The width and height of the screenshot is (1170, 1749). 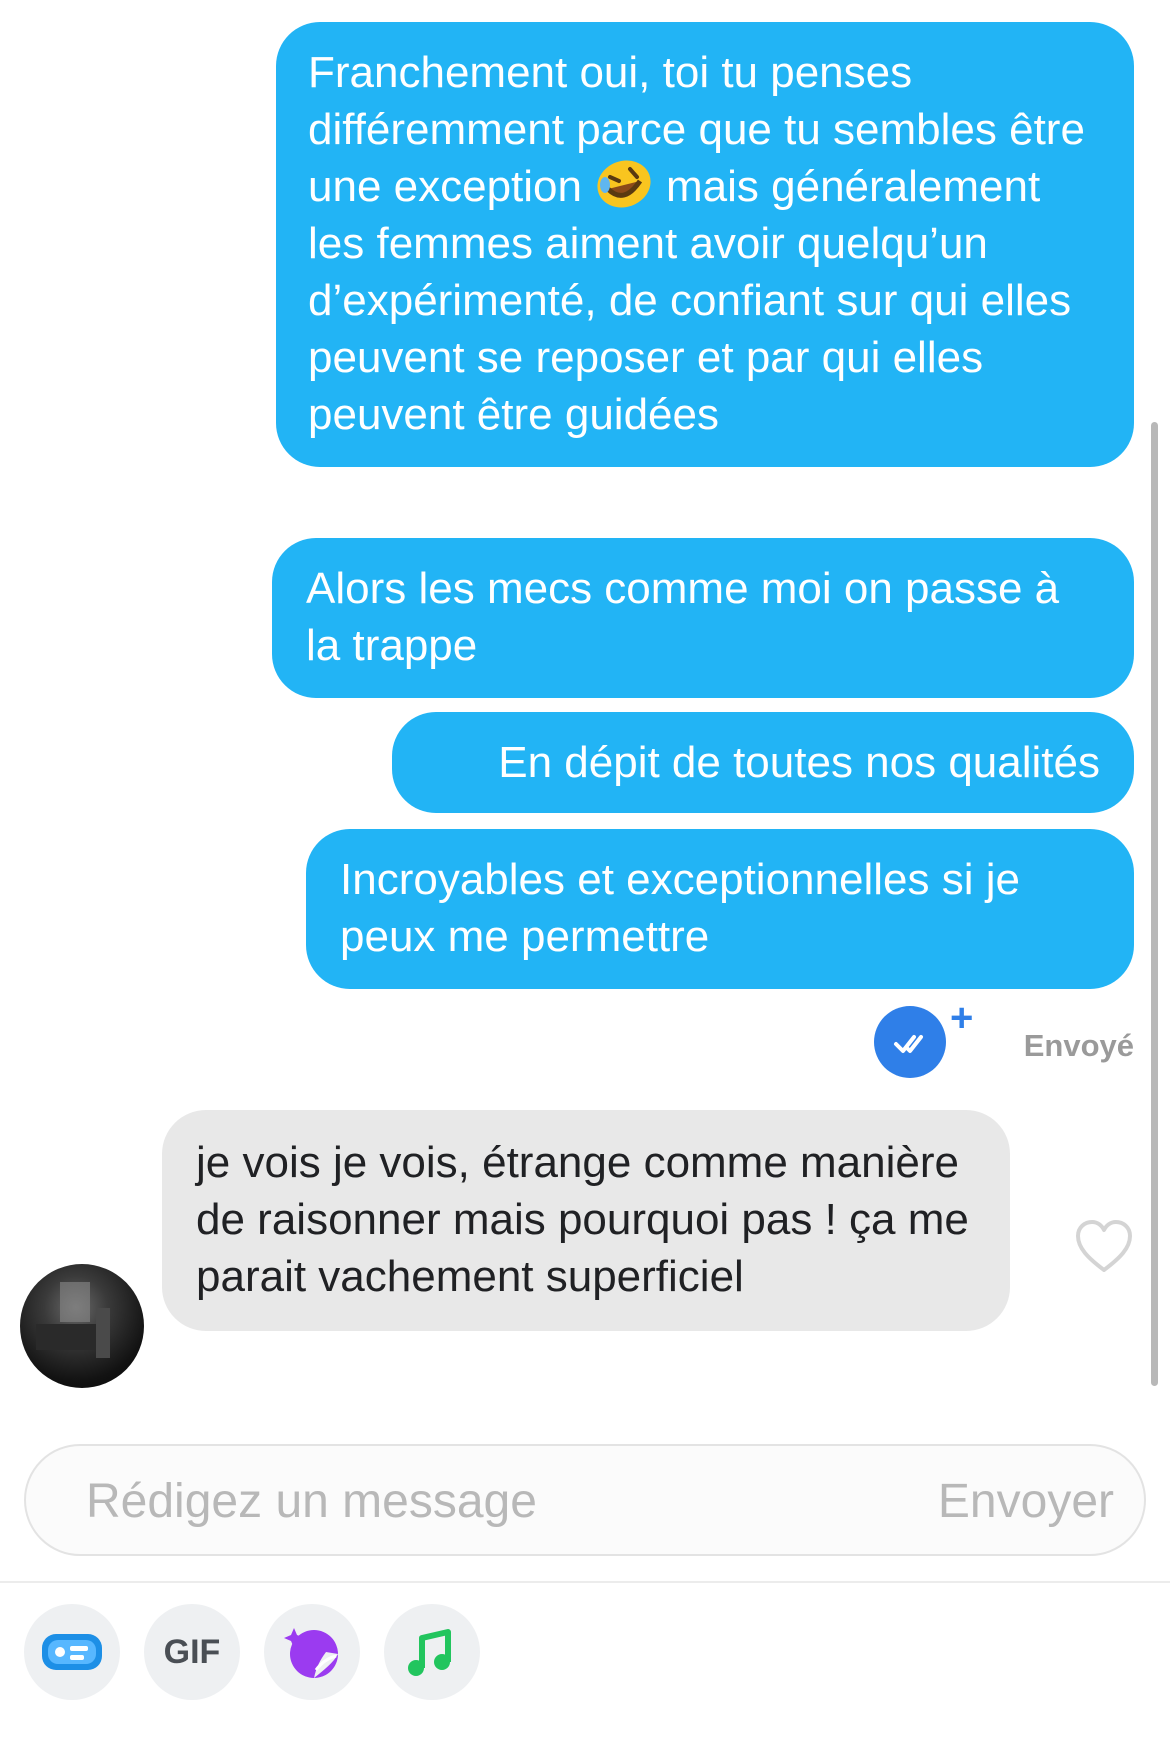 What do you see at coordinates (585, 1500) in the screenshot?
I see `message-composer: Rédigez un message Envoyer` at bounding box center [585, 1500].